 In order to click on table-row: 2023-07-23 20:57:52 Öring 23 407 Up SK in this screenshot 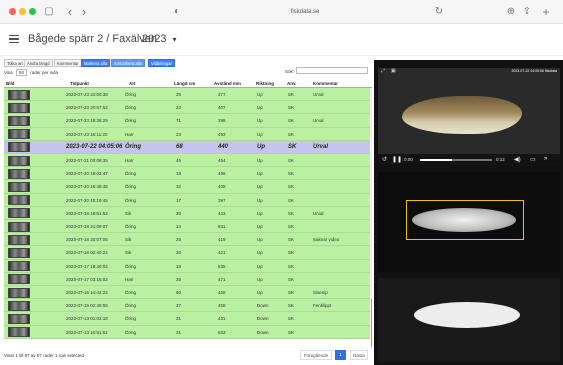, I will do `click(187, 108)`.